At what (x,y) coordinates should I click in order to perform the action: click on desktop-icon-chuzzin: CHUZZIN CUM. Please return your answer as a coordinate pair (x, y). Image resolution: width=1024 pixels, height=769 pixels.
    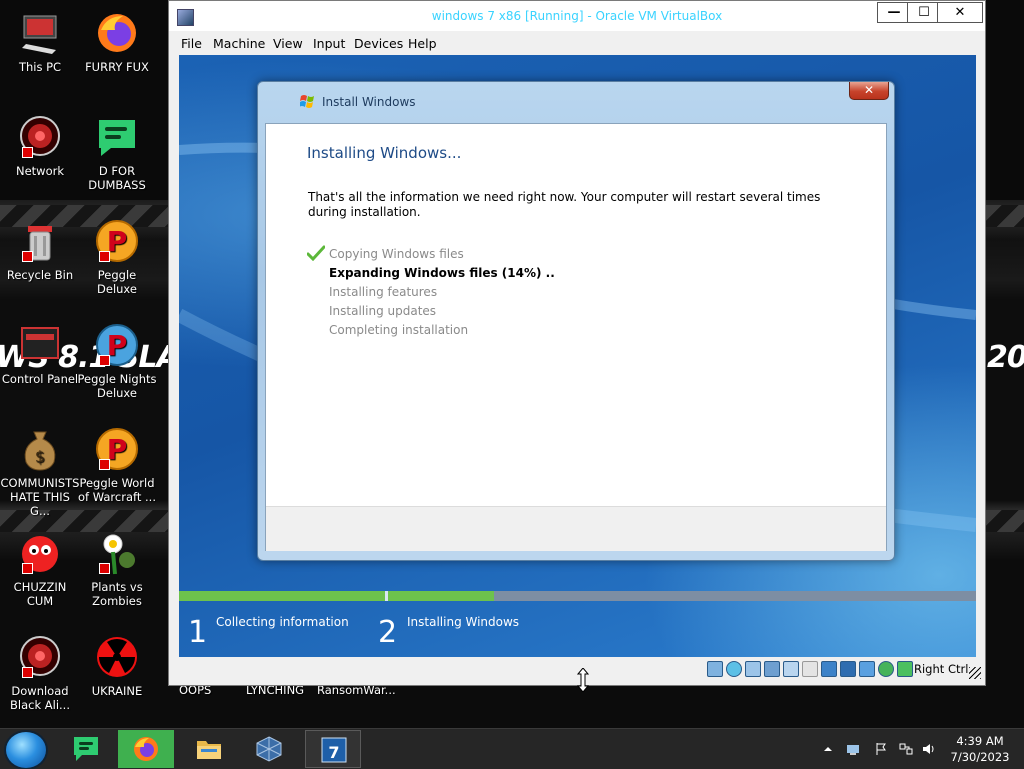
    Looking at the image, I should click on (40, 569).